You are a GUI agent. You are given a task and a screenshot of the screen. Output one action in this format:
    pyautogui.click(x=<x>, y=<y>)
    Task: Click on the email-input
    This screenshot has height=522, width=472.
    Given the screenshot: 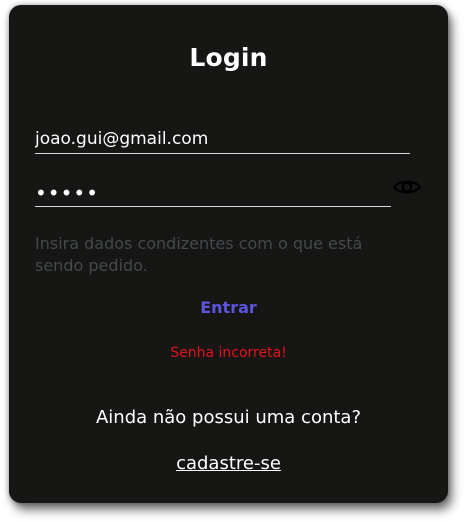 What is the action you would take?
    pyautogui.click(x=222, y=139)
    